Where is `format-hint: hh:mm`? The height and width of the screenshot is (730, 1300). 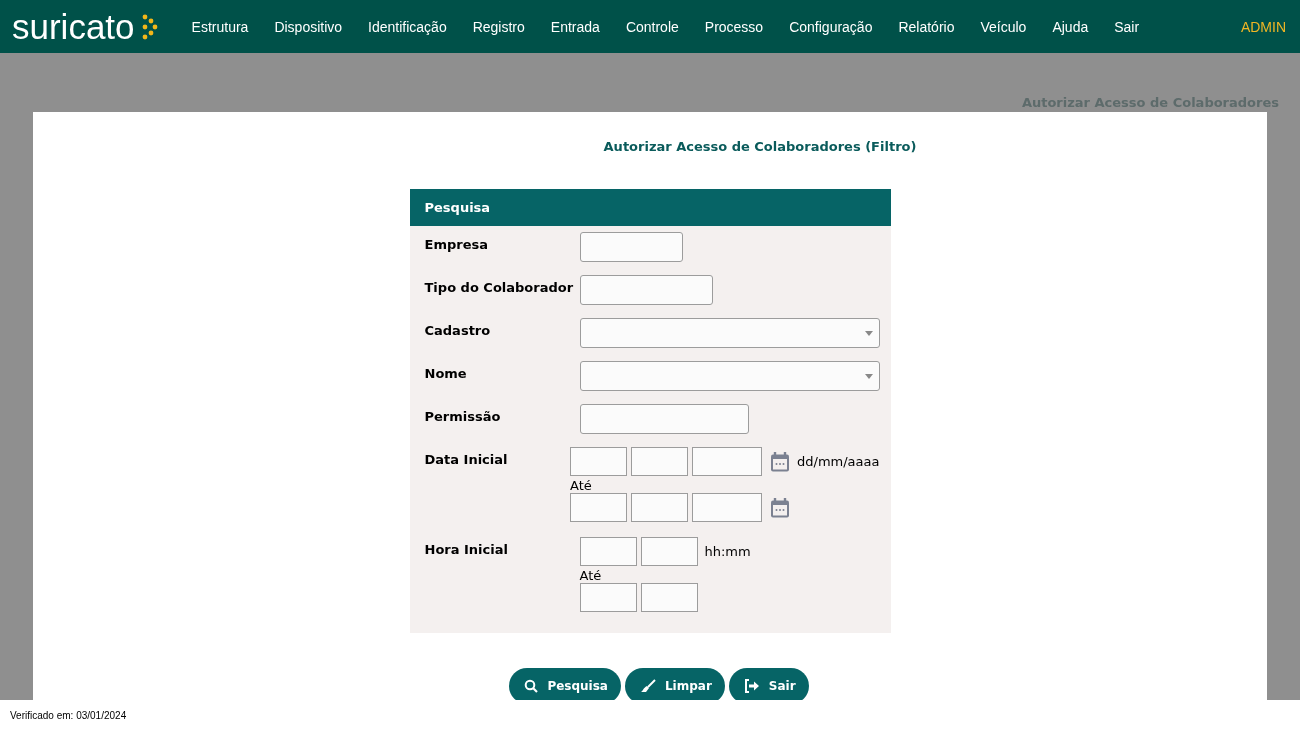 format-hint: hh:mm is located at coordinates (727, 551).